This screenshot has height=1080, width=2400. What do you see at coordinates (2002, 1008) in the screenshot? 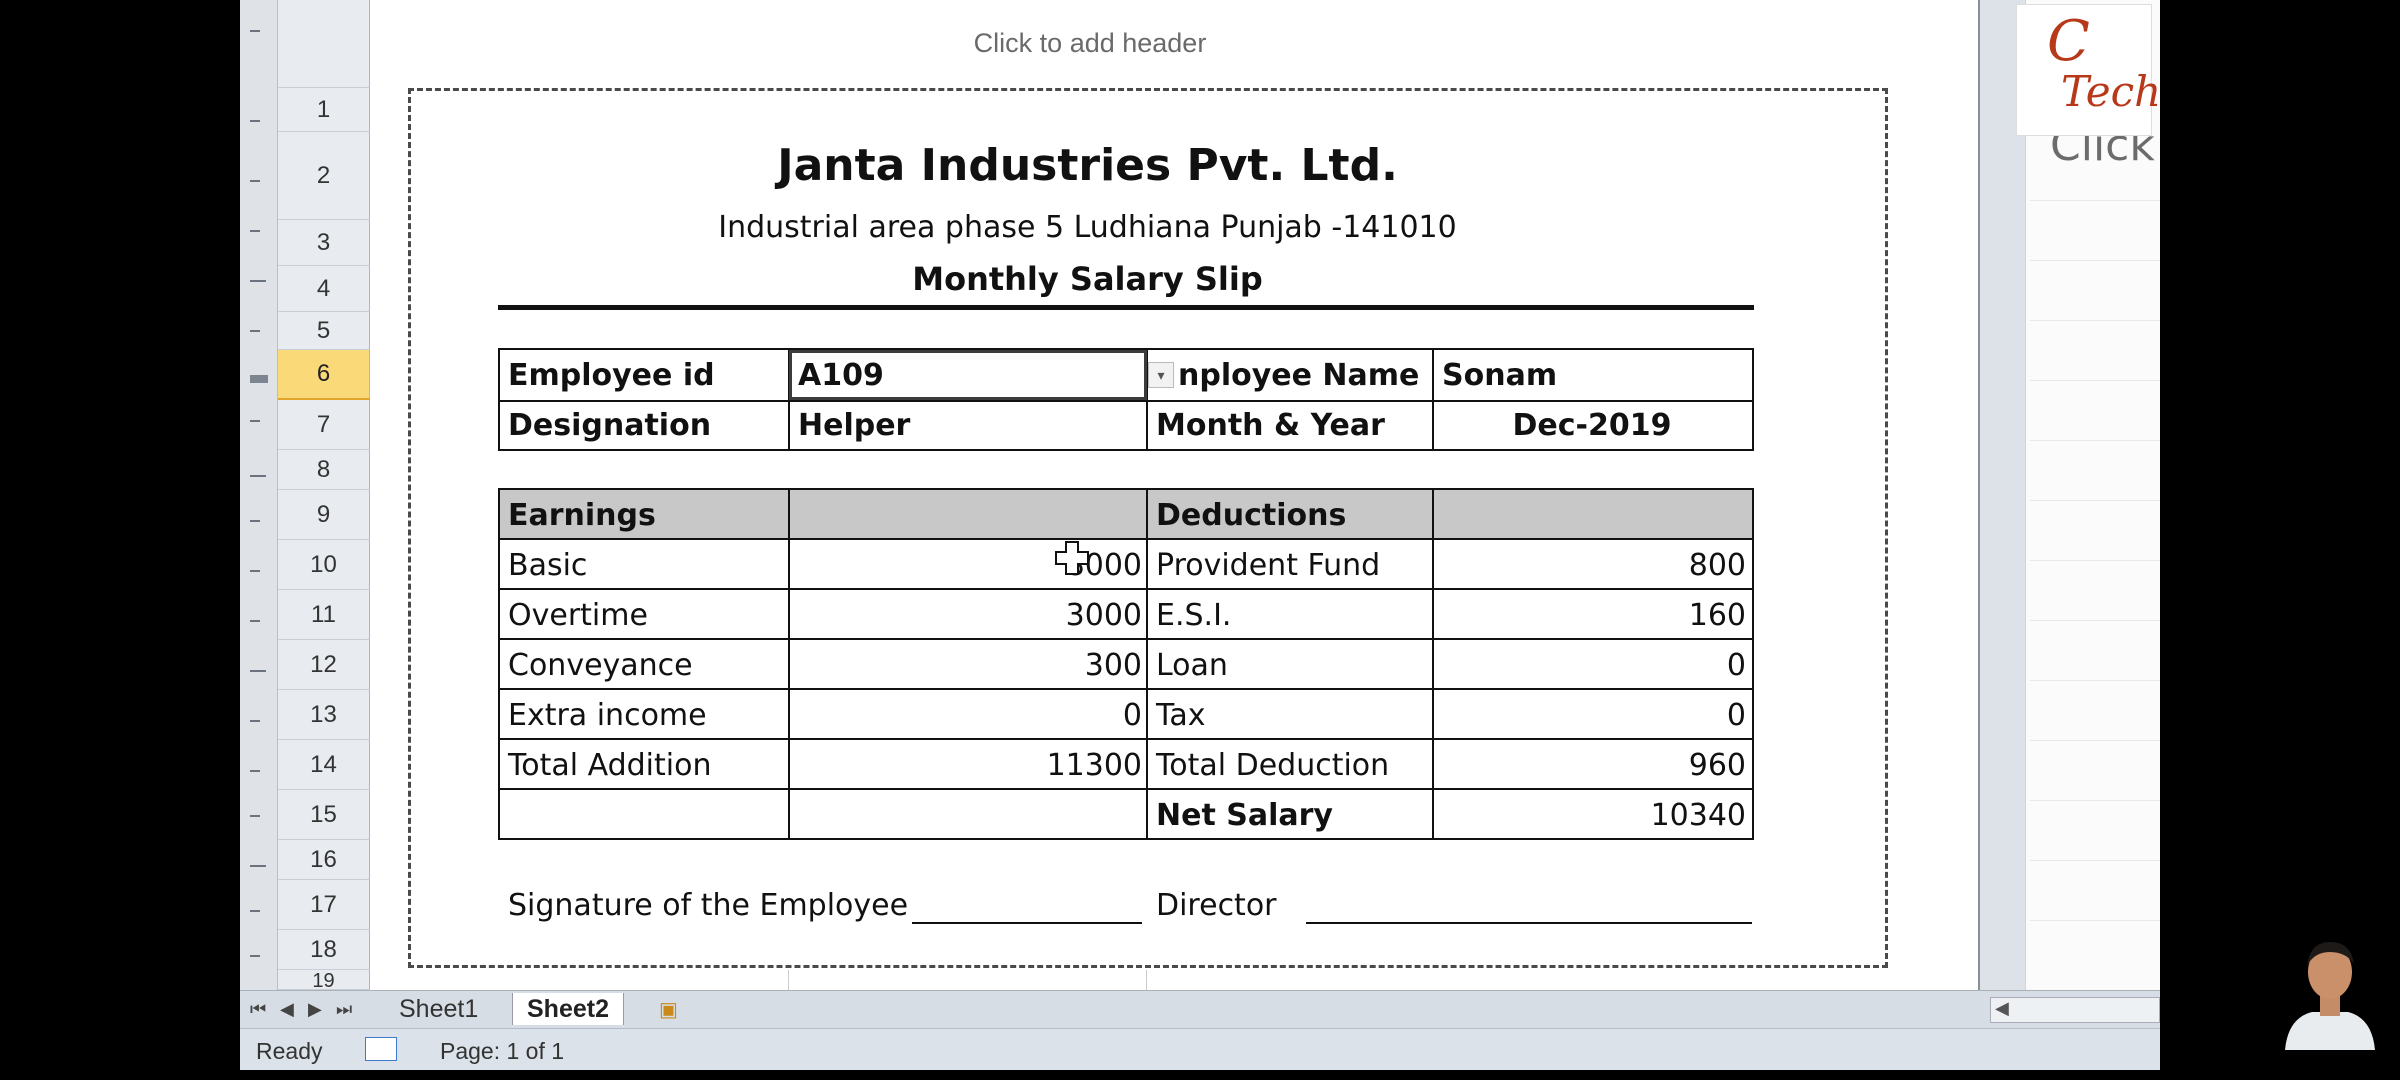
I see `scroll-left-icon: ◀` at bounding box center [2002, 1008].